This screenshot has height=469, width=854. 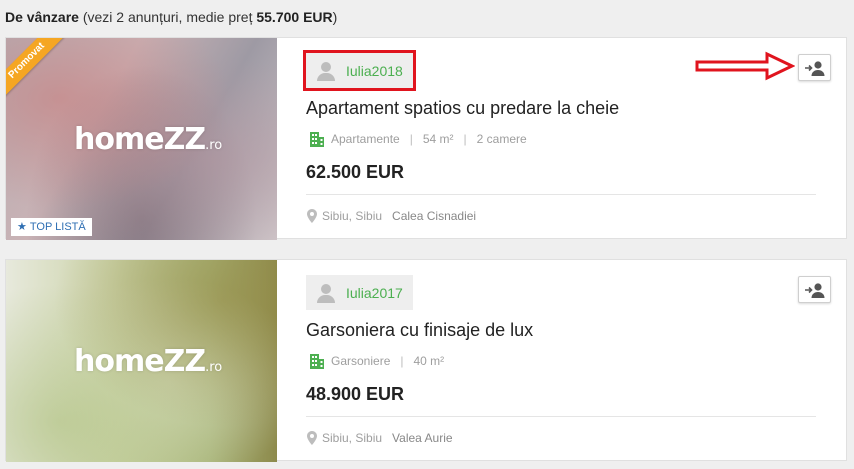 I want to click on listing-title: Apartament spatios cu predare la cheie, so click(x=462, y=108).